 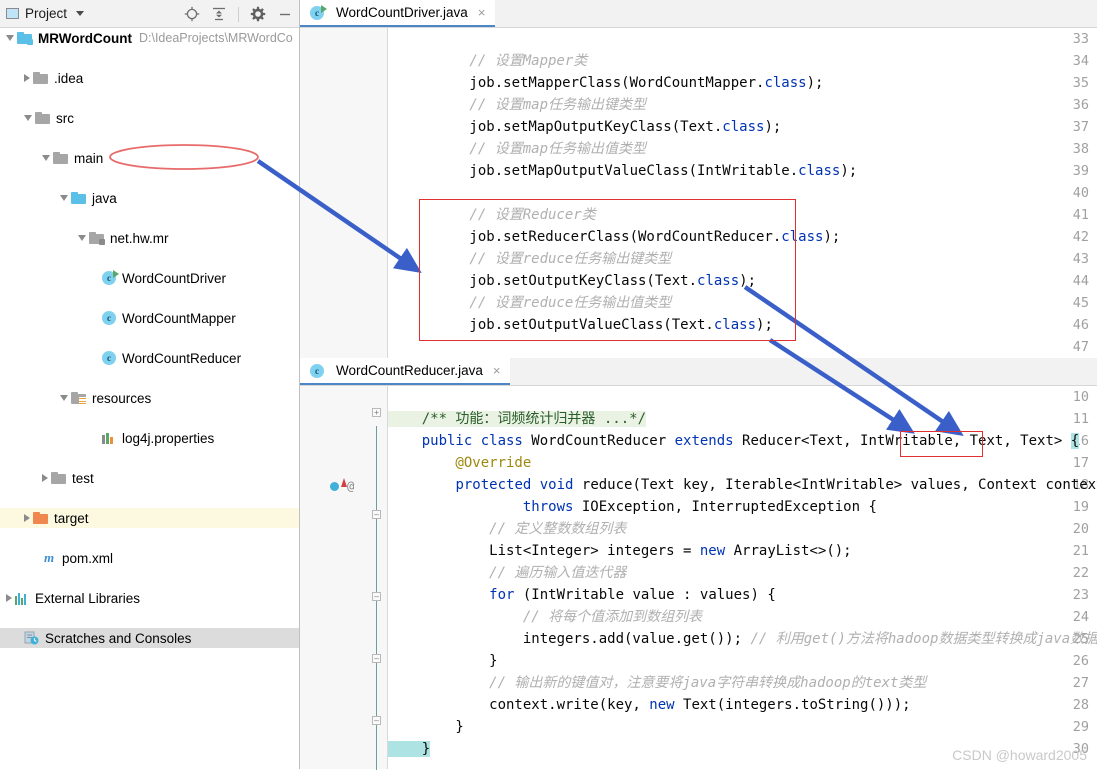 I want to click on tree-item-wordcountdriver: c WordCountDriver, so click(x=149, y=278).